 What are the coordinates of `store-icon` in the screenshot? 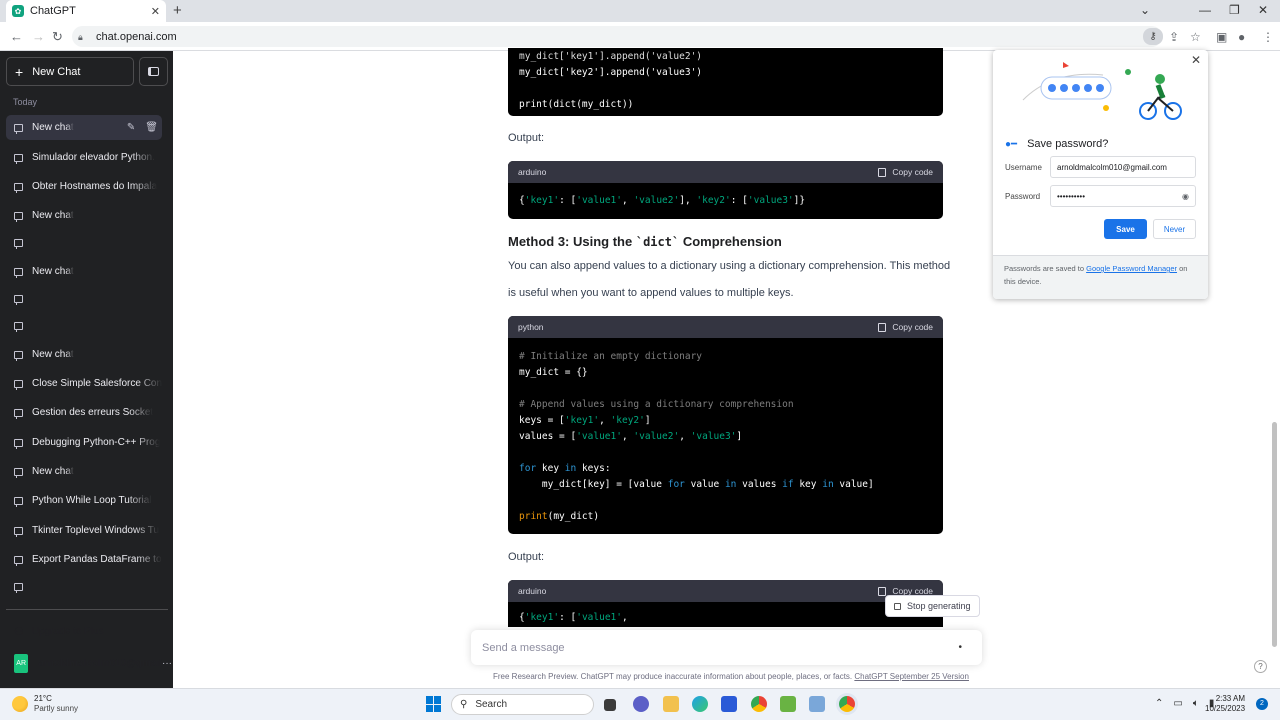 It's located at (729, 704).